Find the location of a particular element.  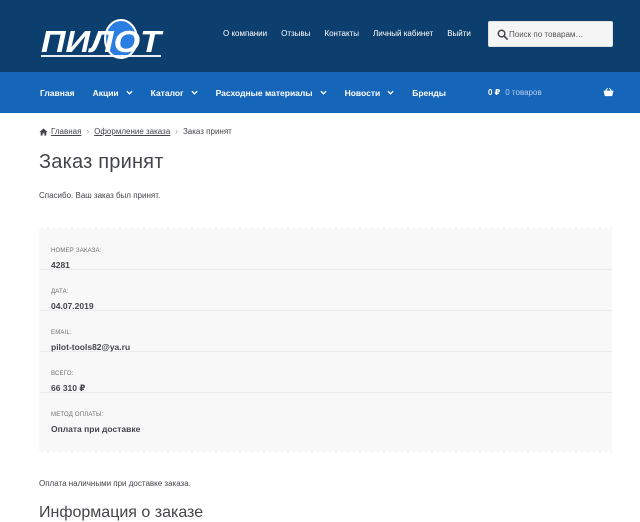

nav-item-catalog: Каталог is located at coordinates (174, 92).